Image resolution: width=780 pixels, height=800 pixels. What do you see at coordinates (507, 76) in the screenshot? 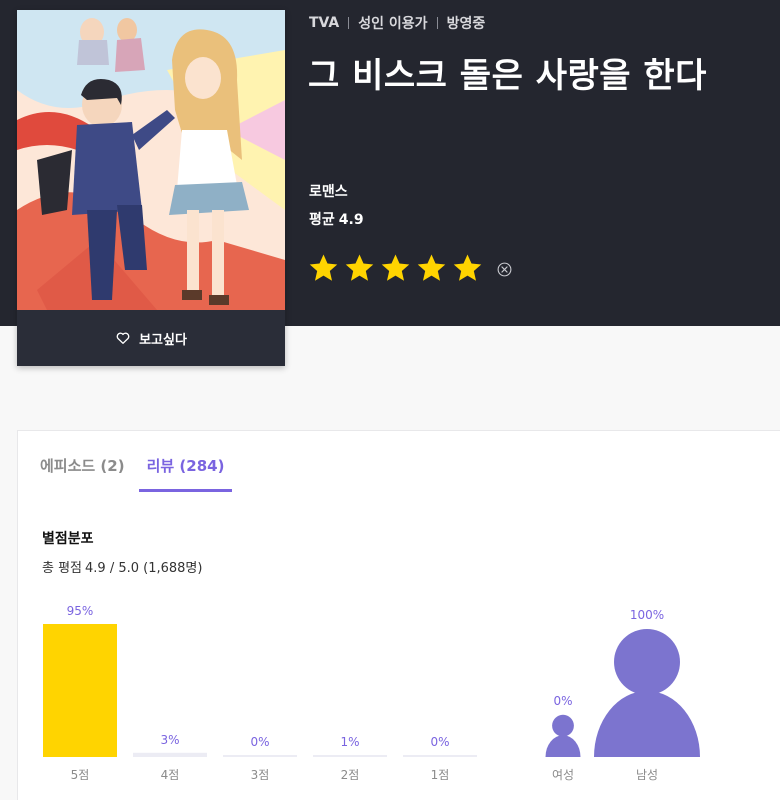
I see `page-title: 그 비스크 돌은 사랑을 한다` at bounding box center [507, 76].